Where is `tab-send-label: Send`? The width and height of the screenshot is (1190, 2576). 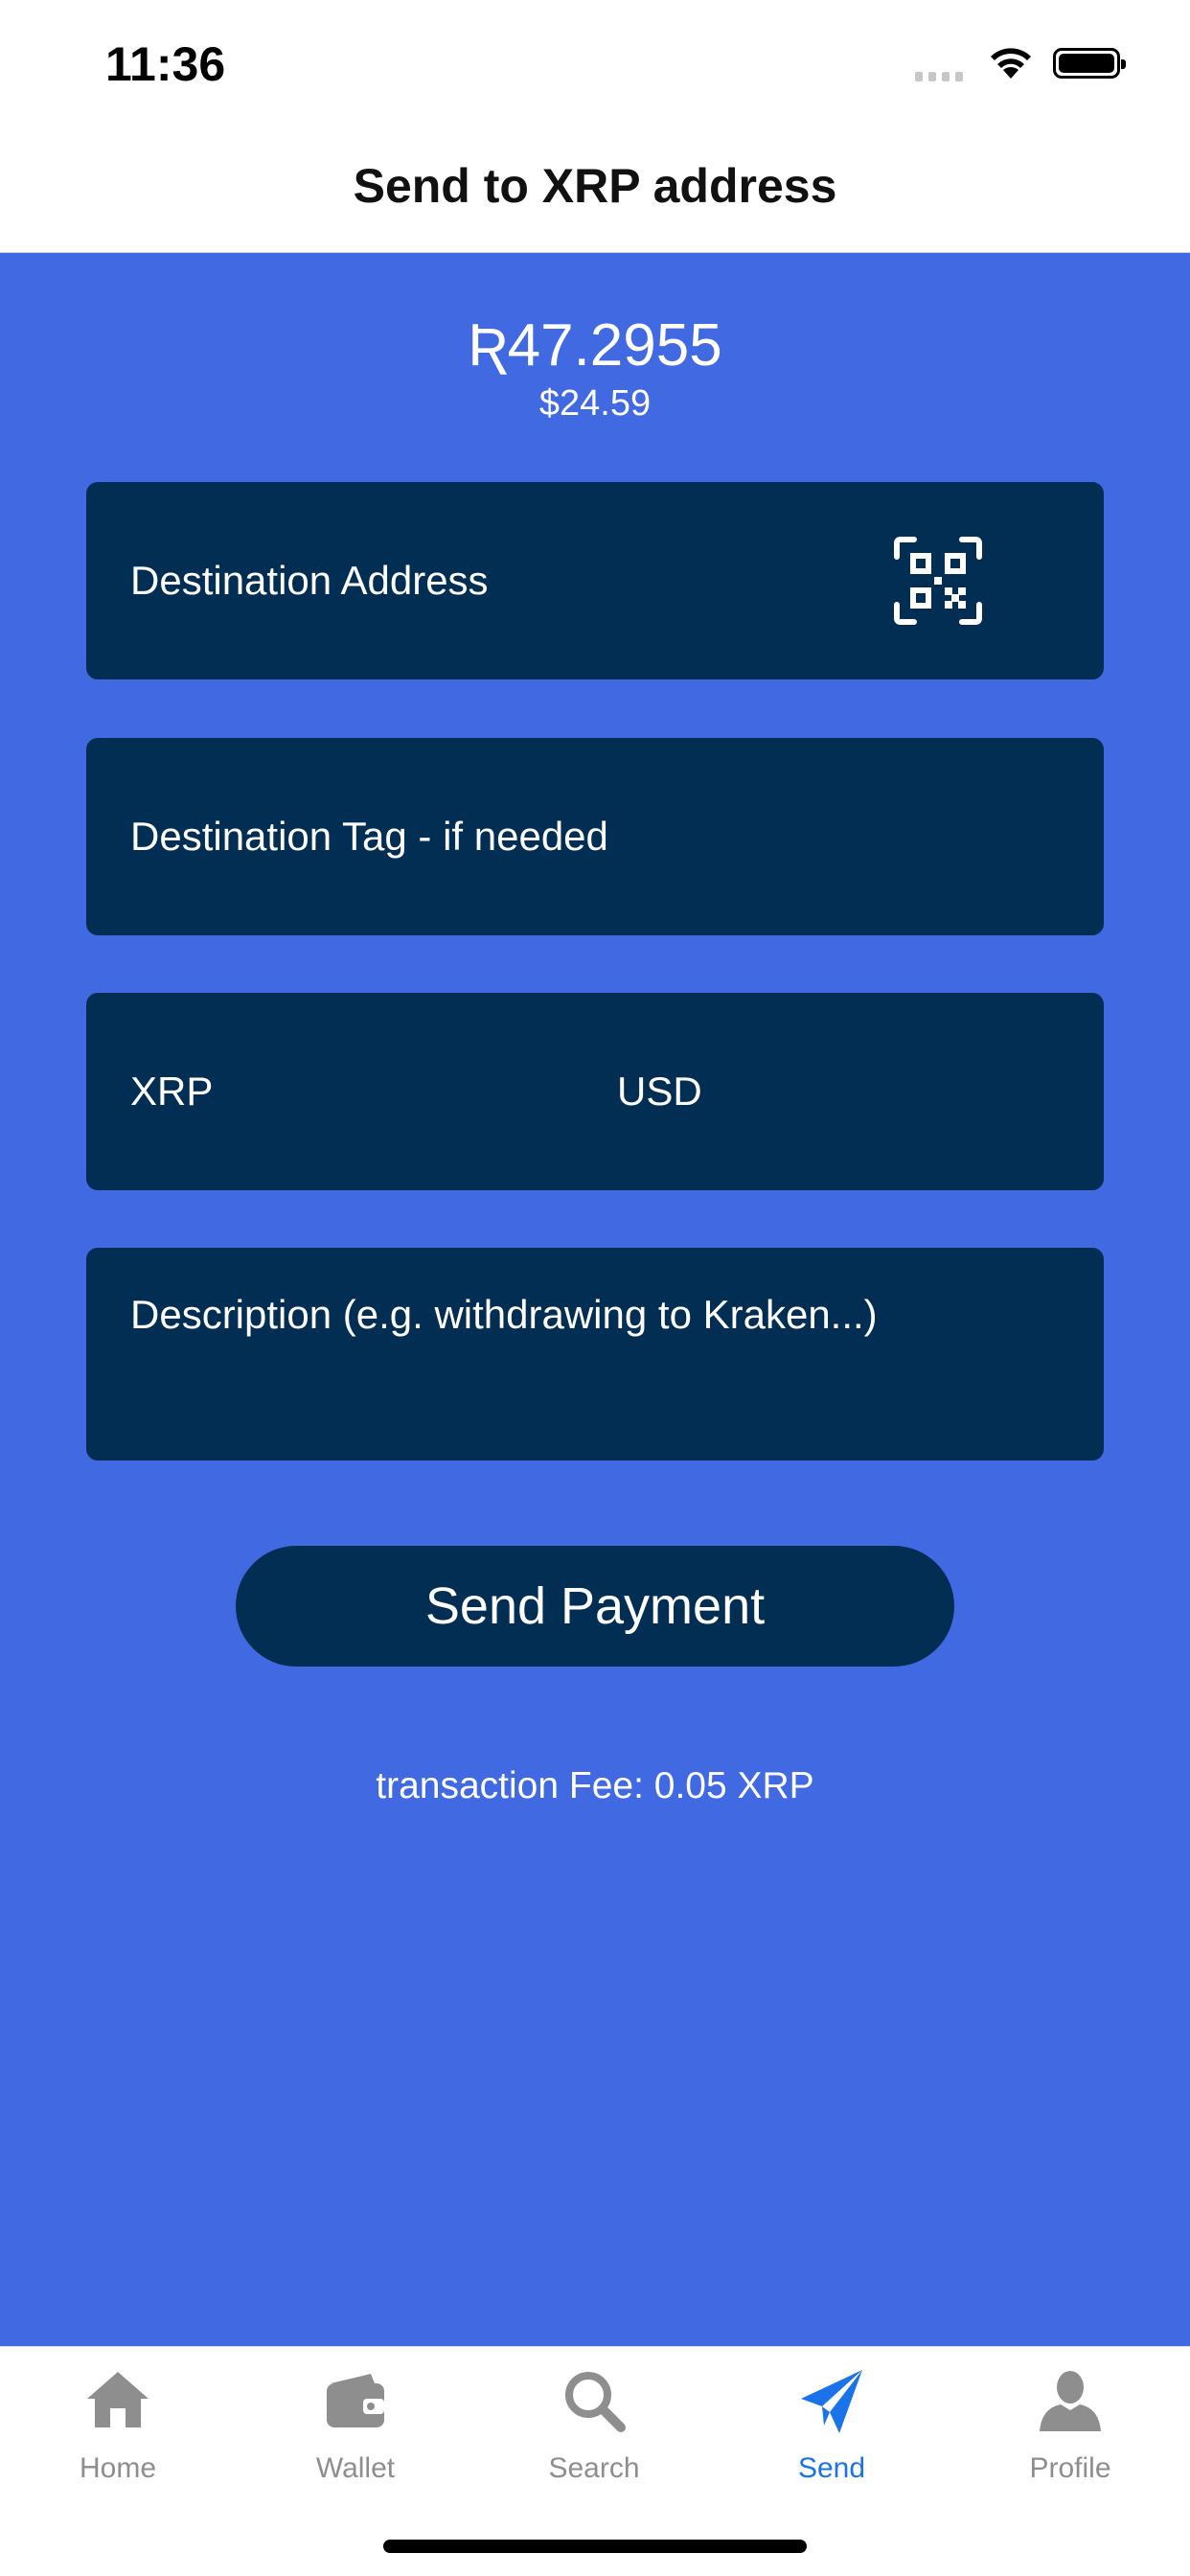
tab-send-label: Send is located at coordinates (832, 2468).